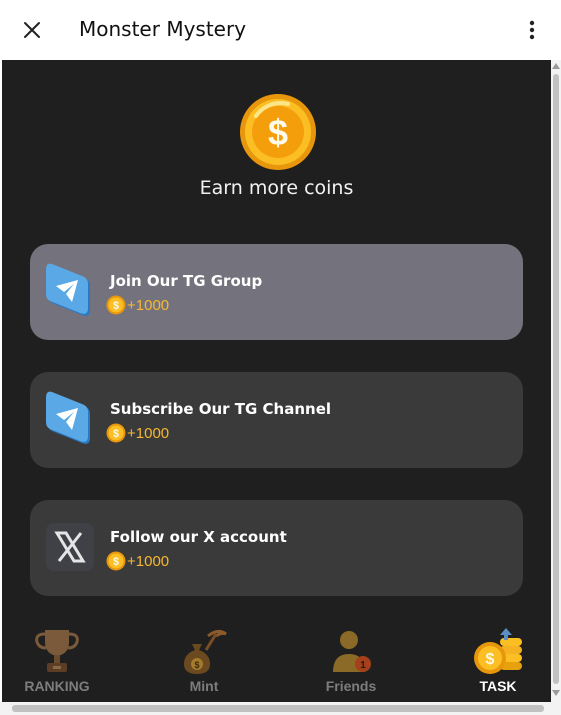  I want to click on scroll-down-arrow-icon, so click(556, 693).